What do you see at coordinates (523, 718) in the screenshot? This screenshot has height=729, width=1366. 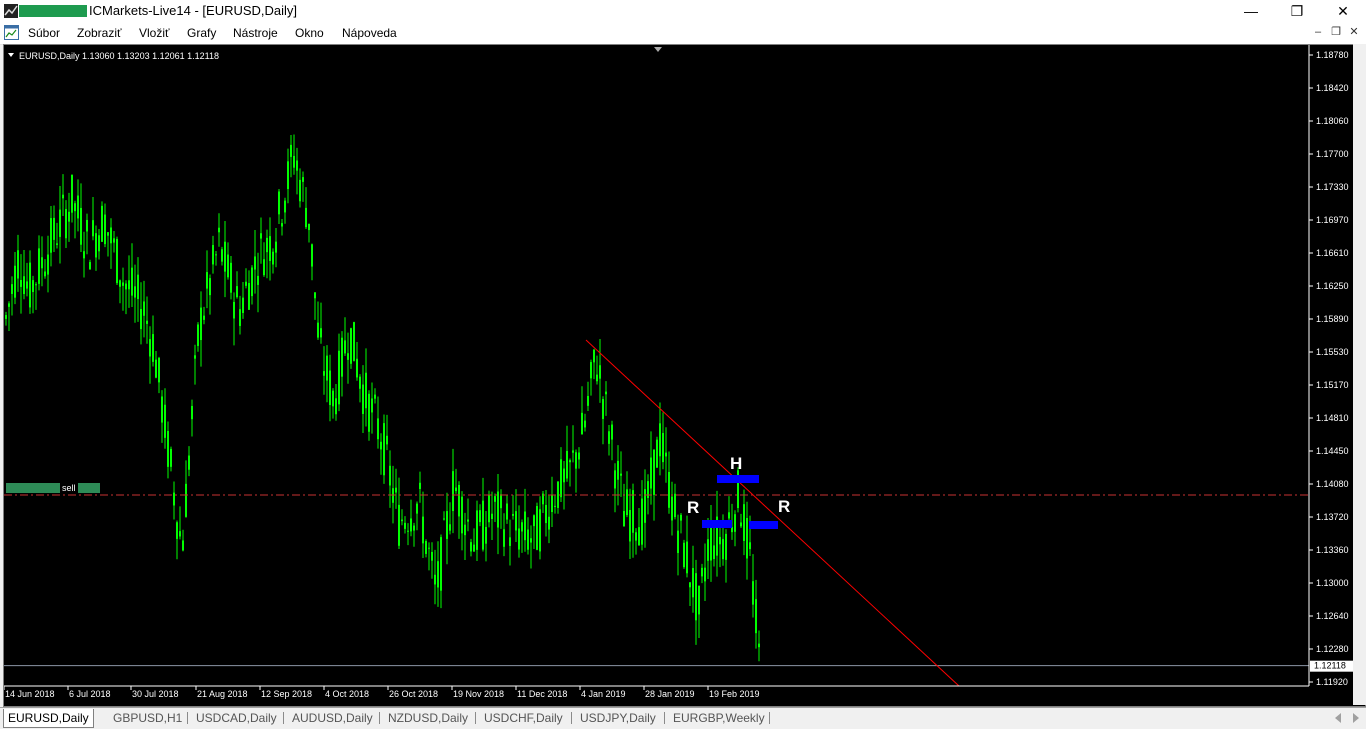 I see `tab-usdchf-daily: USDCHF,Daily` at bounding box center [523, 718].